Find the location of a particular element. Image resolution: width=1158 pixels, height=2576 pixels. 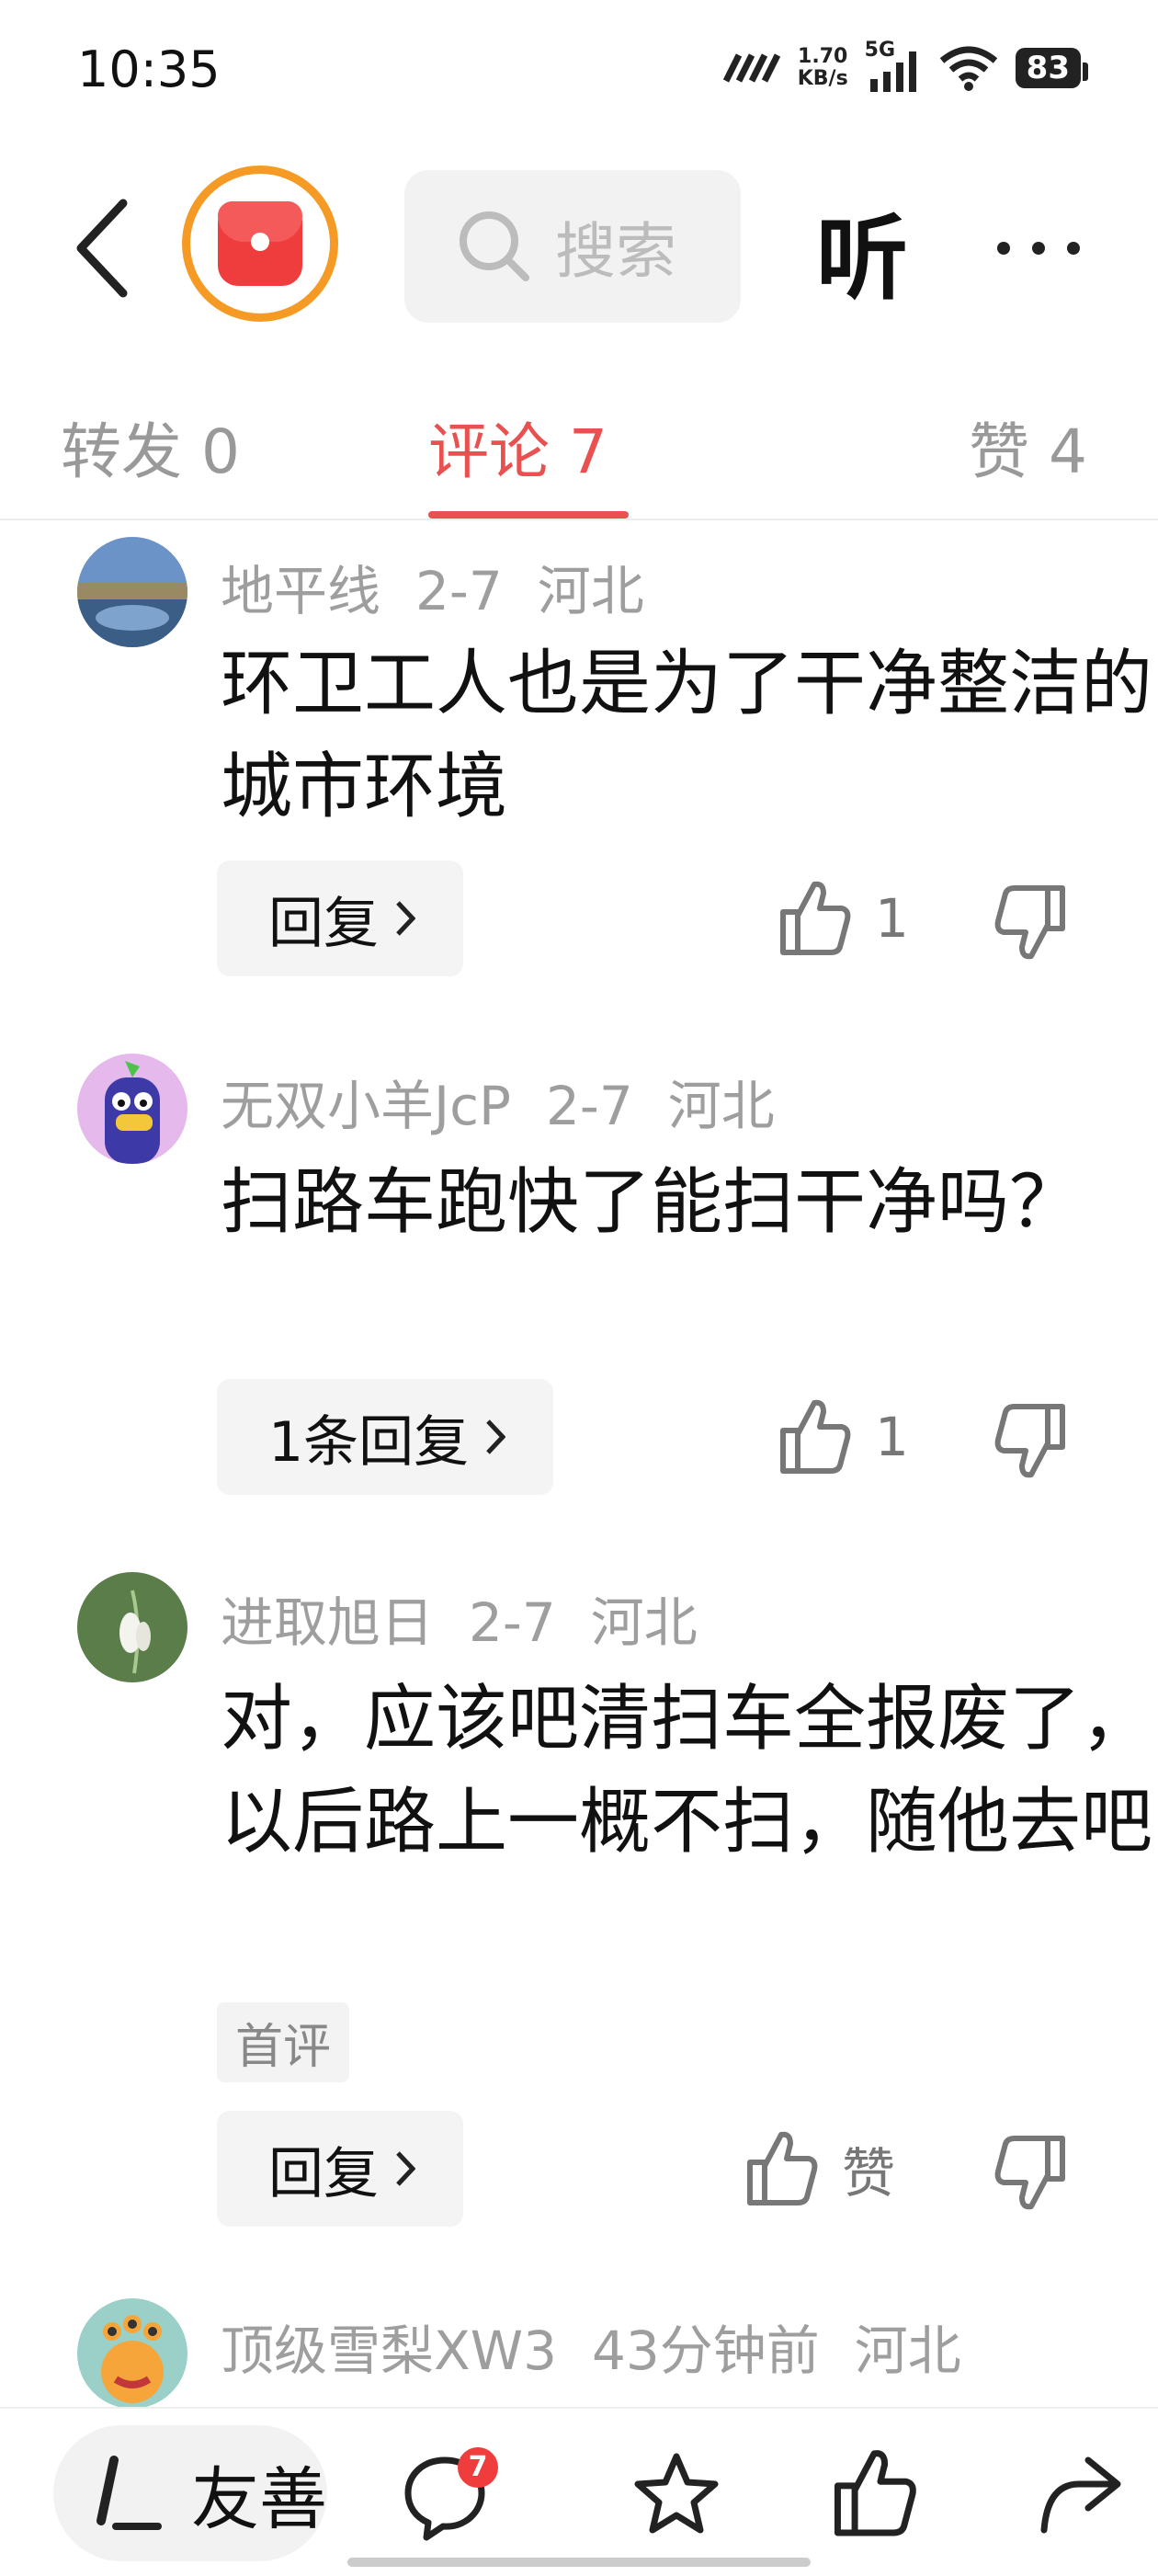

comment-username: 进取旭日 is located at coordinates (327, 1622).